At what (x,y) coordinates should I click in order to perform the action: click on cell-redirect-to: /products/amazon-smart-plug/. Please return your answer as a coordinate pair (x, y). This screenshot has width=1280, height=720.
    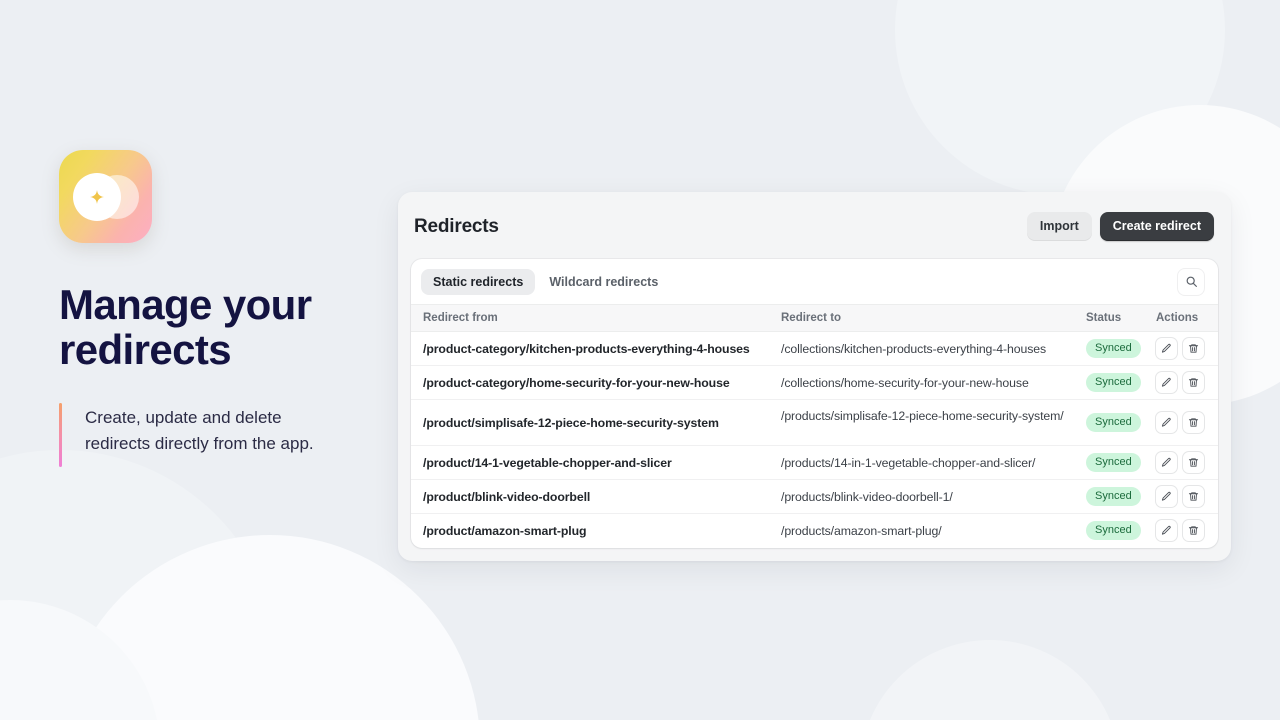
    Looking at the image, I should click on (861, 530).